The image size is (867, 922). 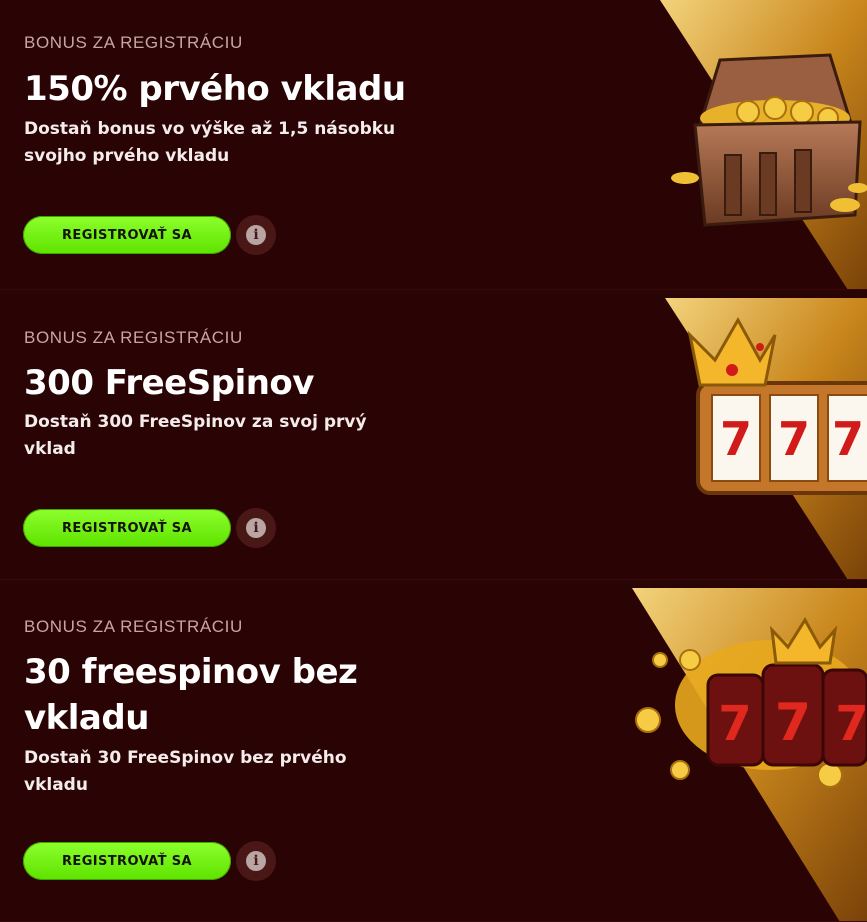 I want to click on bonus-title: 150% prvého vkladu, so click(x=215, y=89).